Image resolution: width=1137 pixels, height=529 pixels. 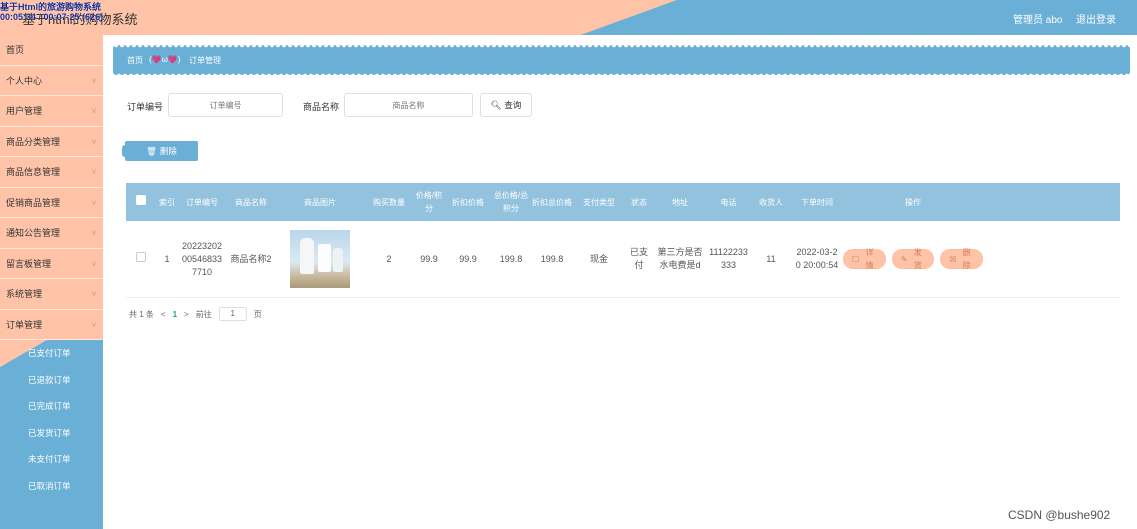 What do you see at coordinates (33, 202) in the screenshot?
I see `sidebar-item-label: 促销商品管理` at bounding box center [33, 202].